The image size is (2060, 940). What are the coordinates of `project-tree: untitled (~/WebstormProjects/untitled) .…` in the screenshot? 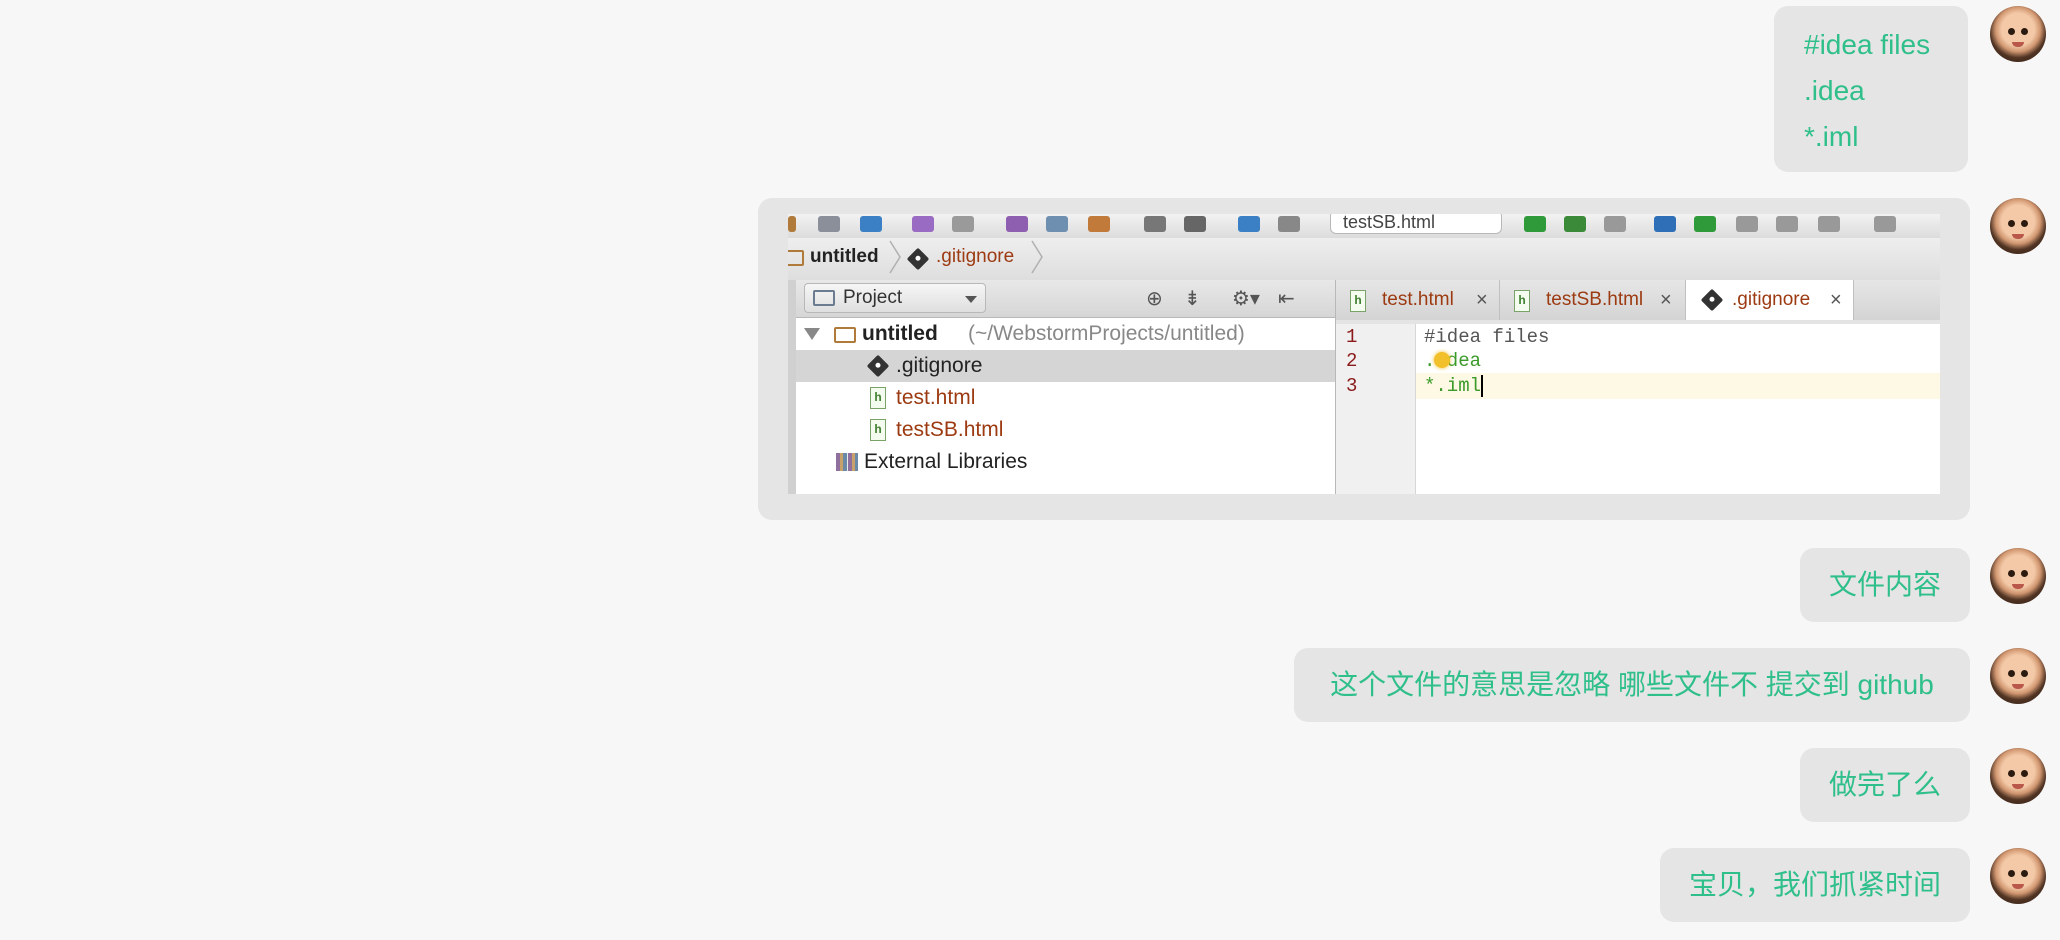 It's located at (1066, 406).